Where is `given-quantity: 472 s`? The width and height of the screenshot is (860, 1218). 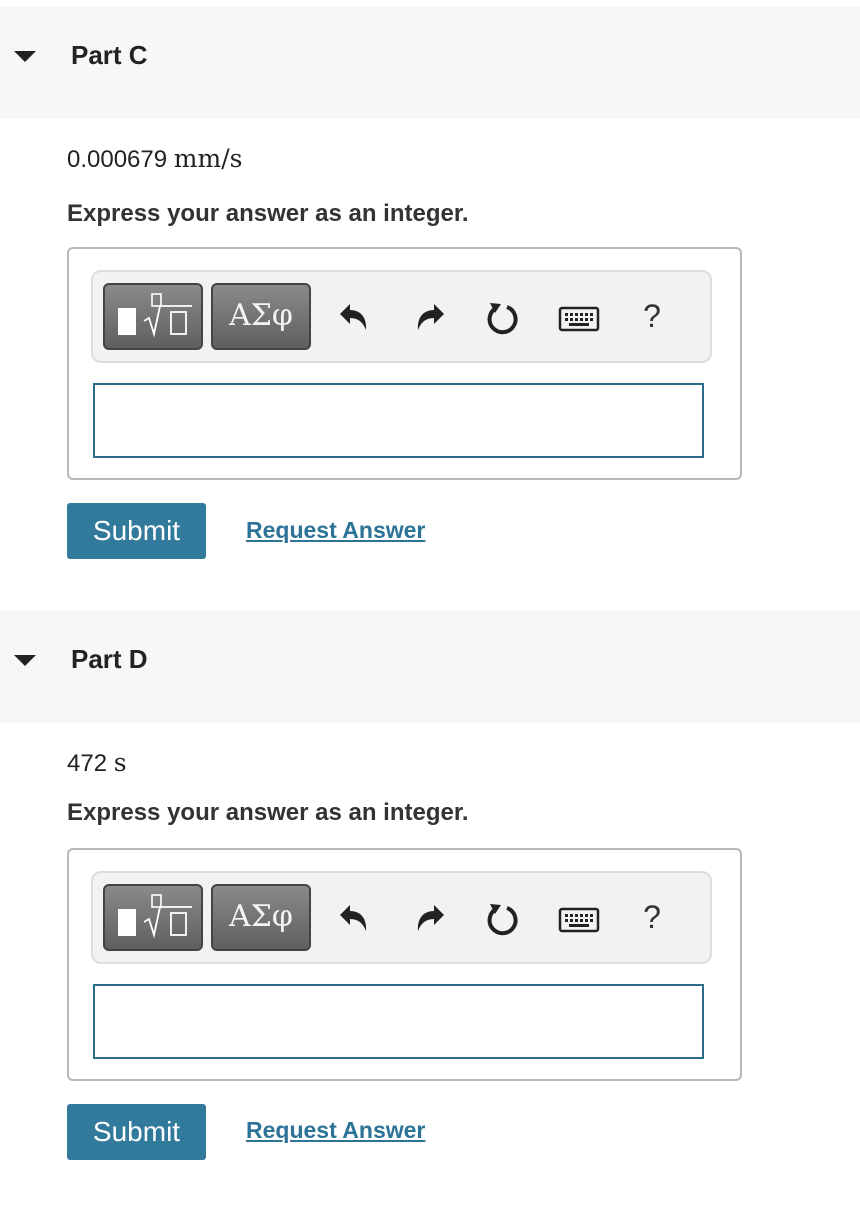 given-quantity: 472 s is located at coordinates (97, 763).